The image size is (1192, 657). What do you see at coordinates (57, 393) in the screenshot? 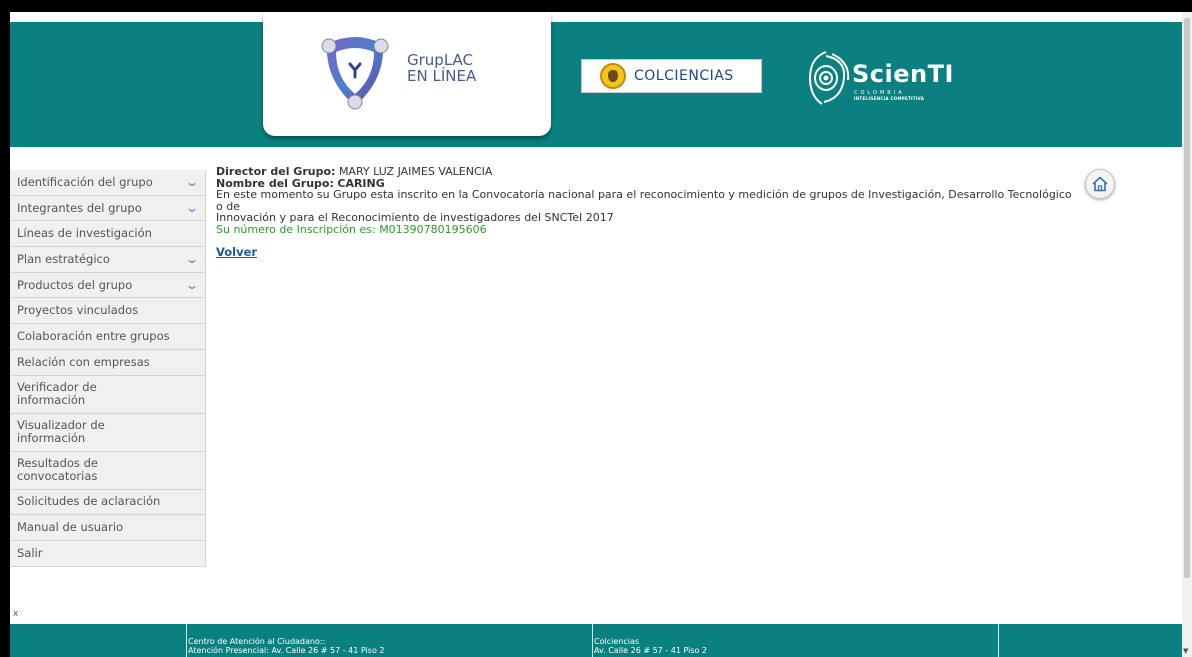
I see `sidebar-item-label: Verificador de información` at bounding box center [57, 393].